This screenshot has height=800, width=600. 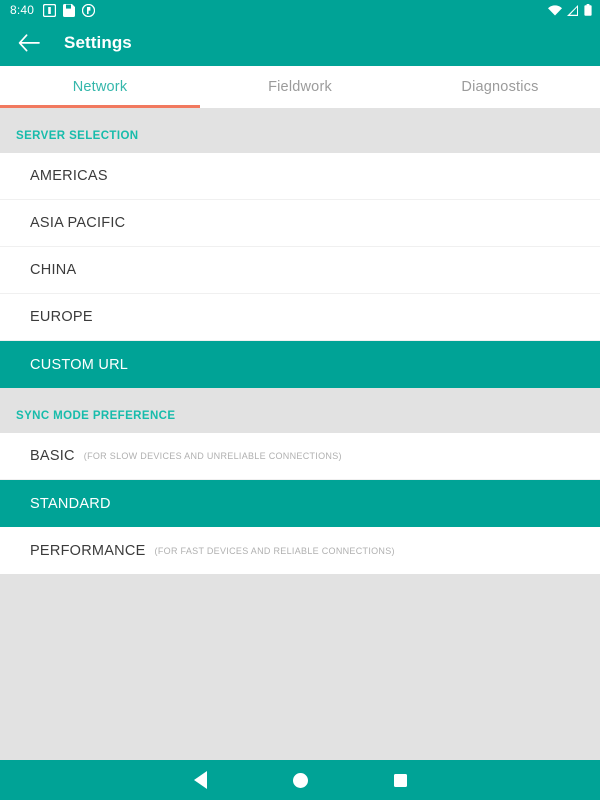 I want to click on status-system-icons, so click(x=570, y=10).